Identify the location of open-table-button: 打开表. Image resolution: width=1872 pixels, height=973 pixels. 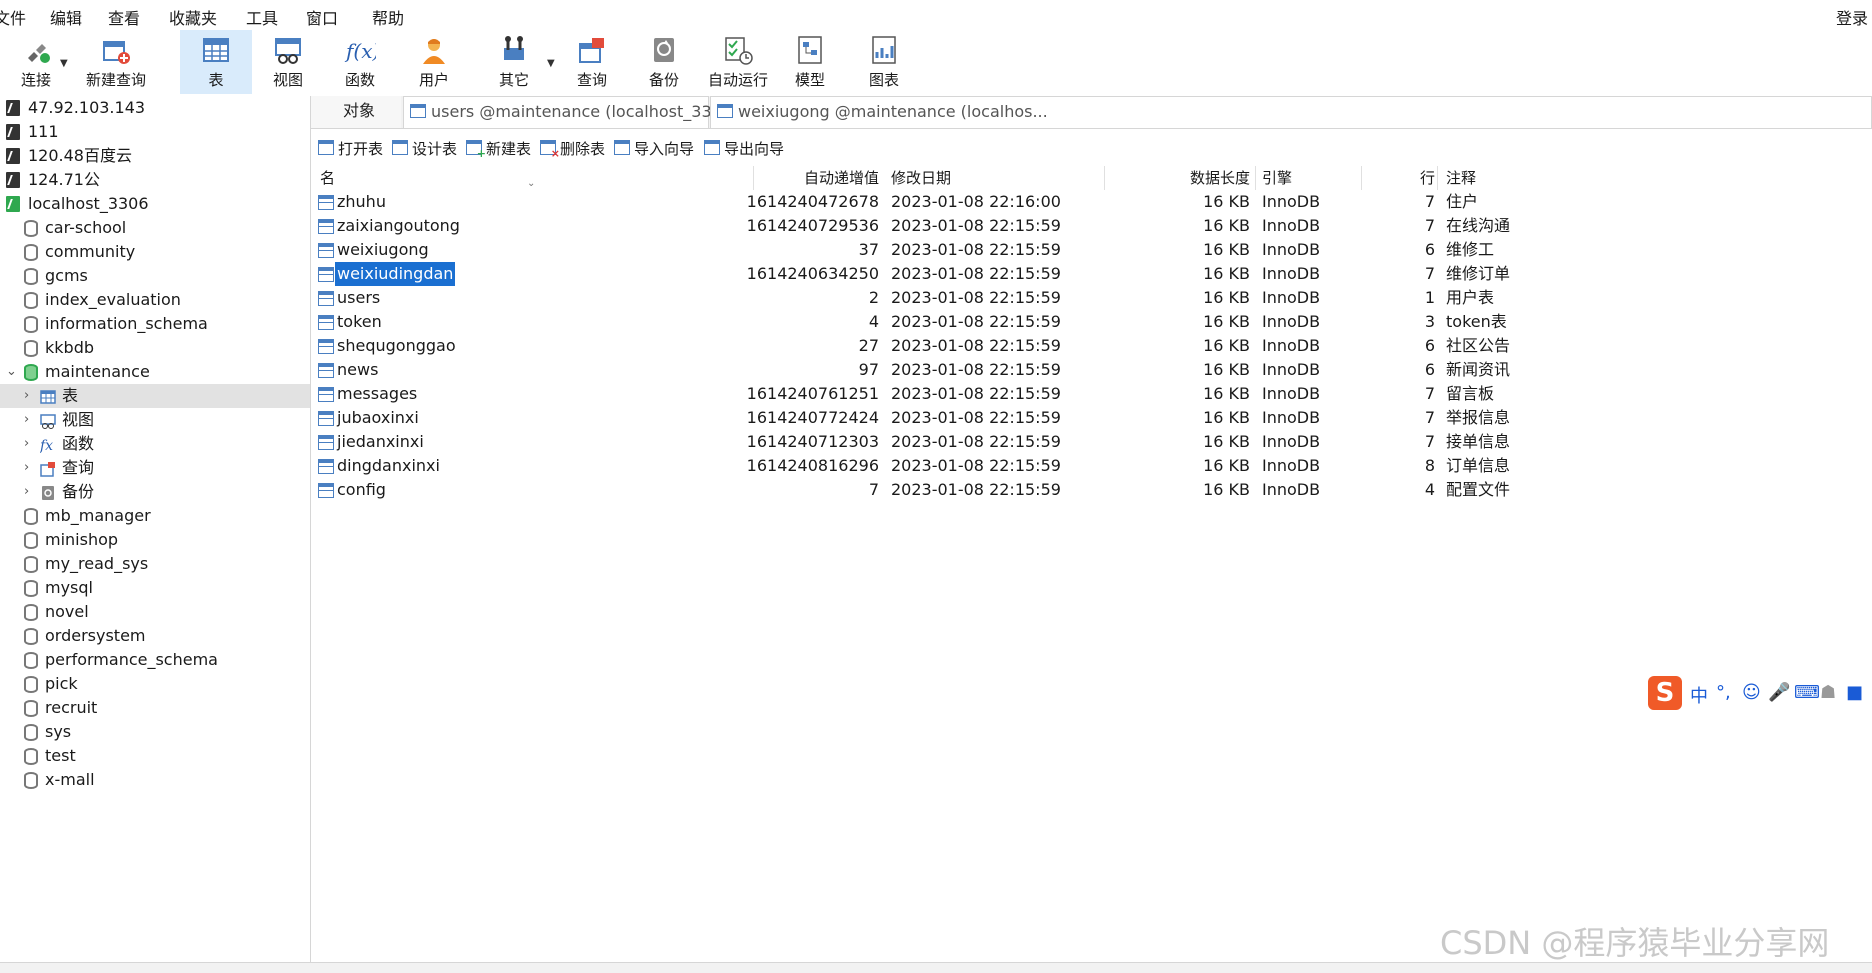
(350, 148).